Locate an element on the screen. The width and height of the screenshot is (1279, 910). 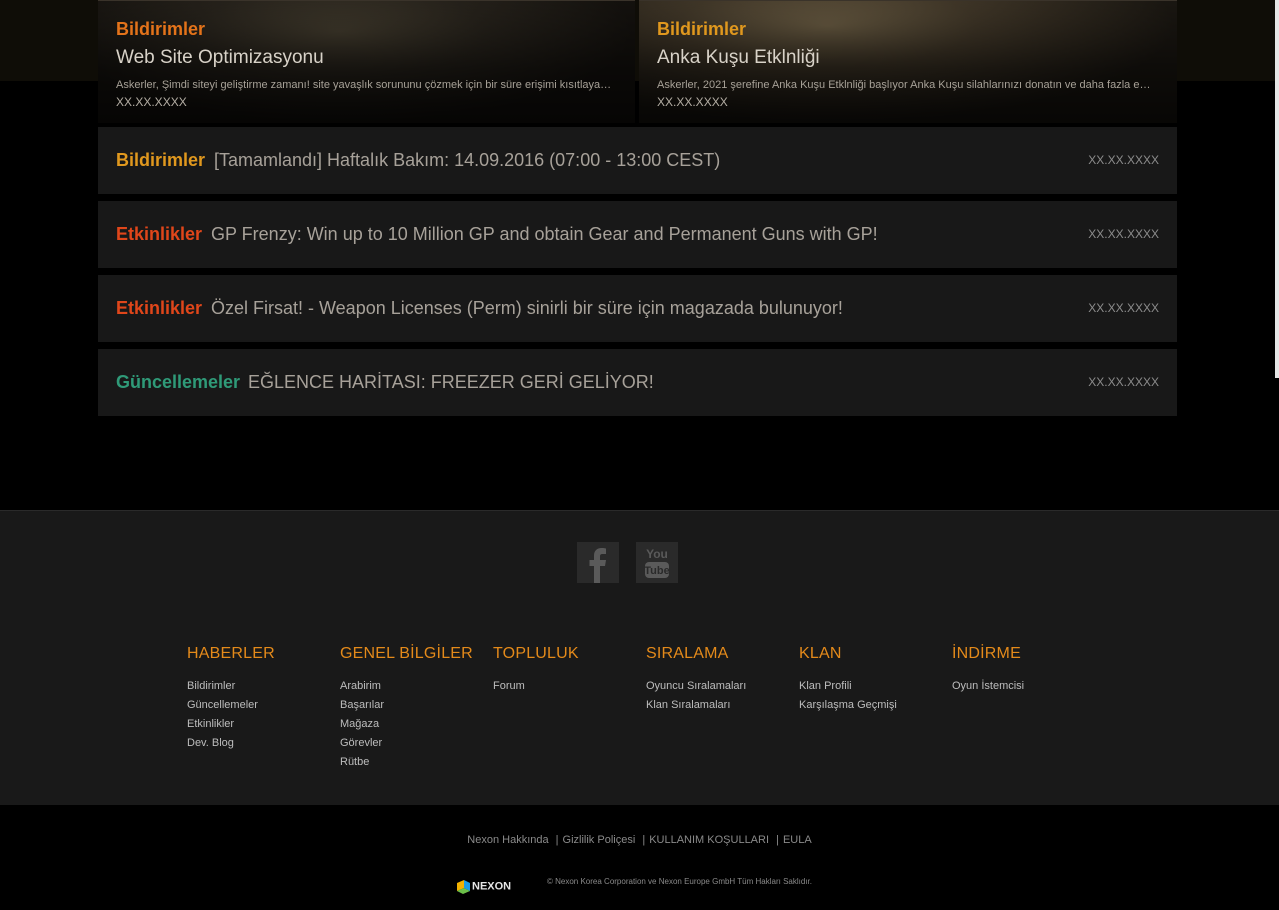
footer-link: Arabirim is located at coordinates (415, 686).